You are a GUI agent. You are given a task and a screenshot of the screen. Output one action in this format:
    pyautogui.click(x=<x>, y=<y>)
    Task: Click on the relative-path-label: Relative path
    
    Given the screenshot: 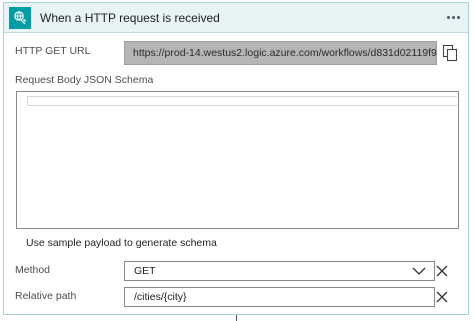 What is the action you would take?
    pyautogui.click(x=46, y=296)
    